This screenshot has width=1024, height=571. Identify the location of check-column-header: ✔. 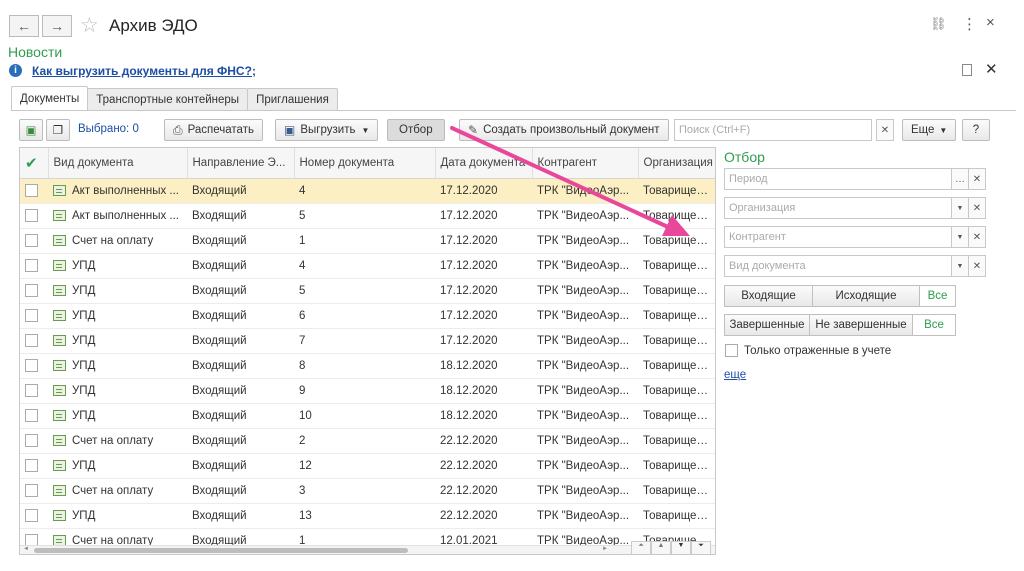
(34, 163).